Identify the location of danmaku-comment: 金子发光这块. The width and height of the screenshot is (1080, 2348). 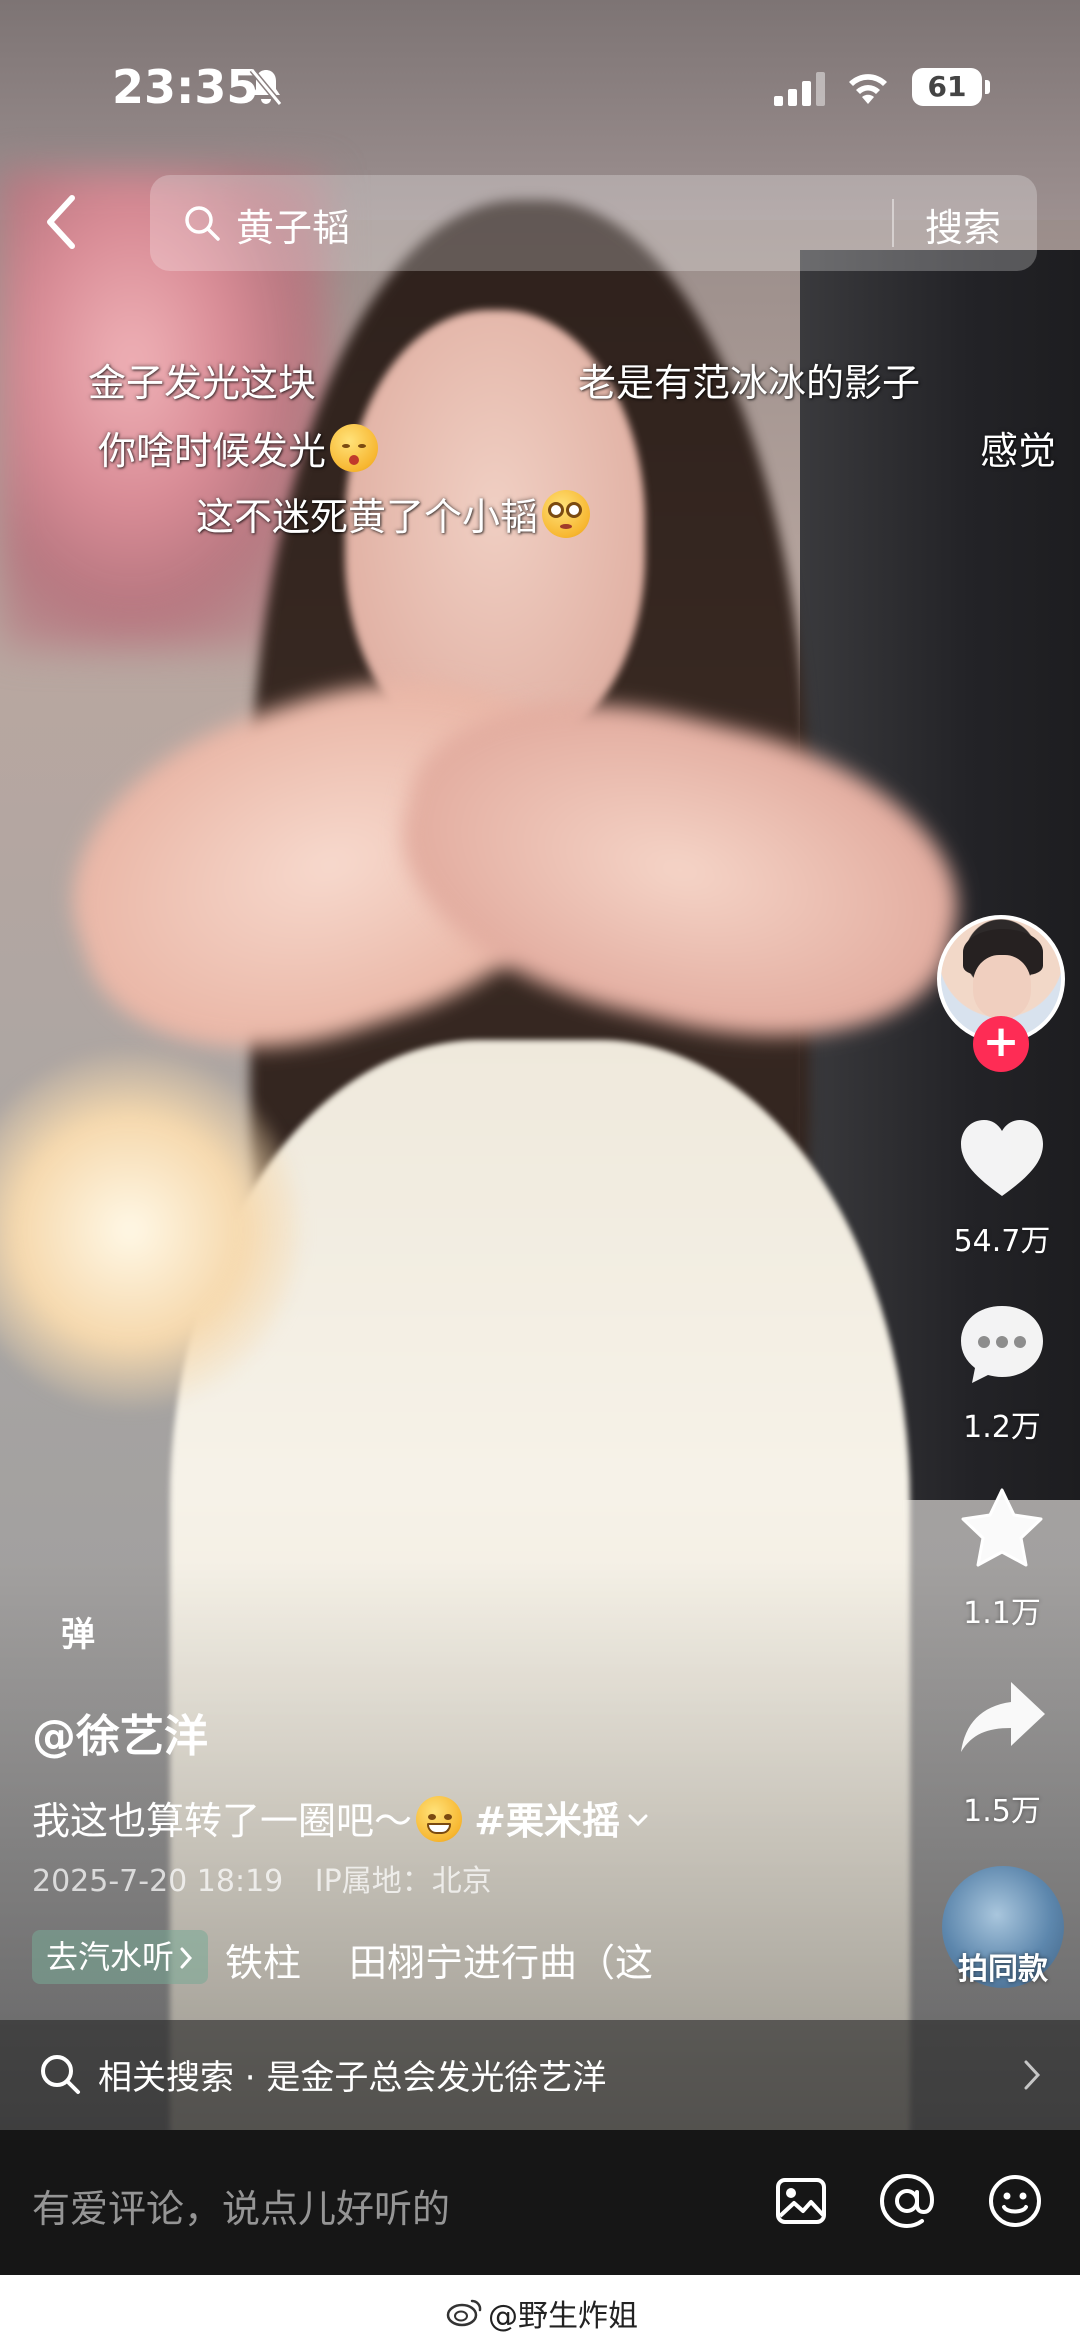
(202, 379).